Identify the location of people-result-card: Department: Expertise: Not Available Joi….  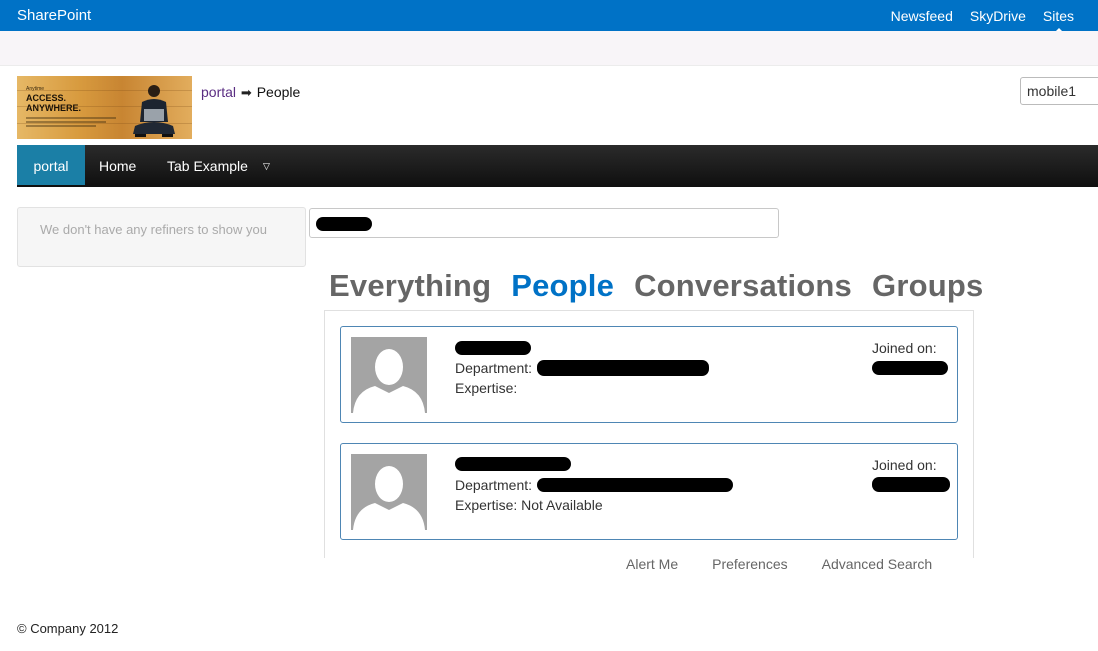
(649, 491).